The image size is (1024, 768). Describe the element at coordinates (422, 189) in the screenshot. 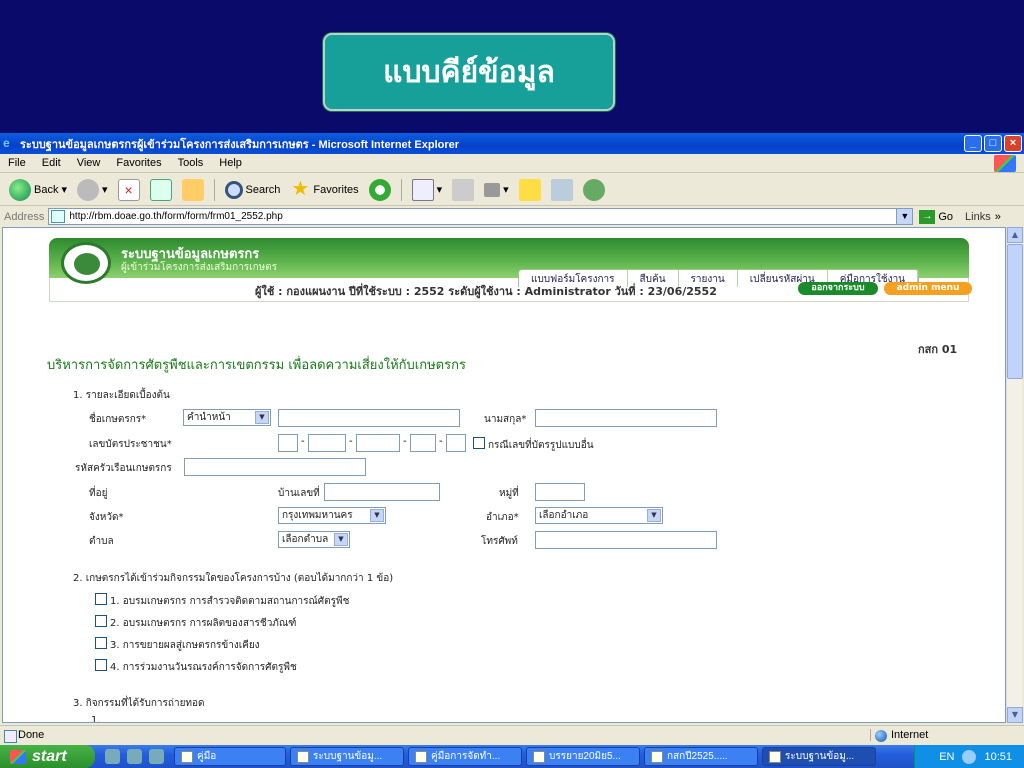

I see `mail-icon` at that location.